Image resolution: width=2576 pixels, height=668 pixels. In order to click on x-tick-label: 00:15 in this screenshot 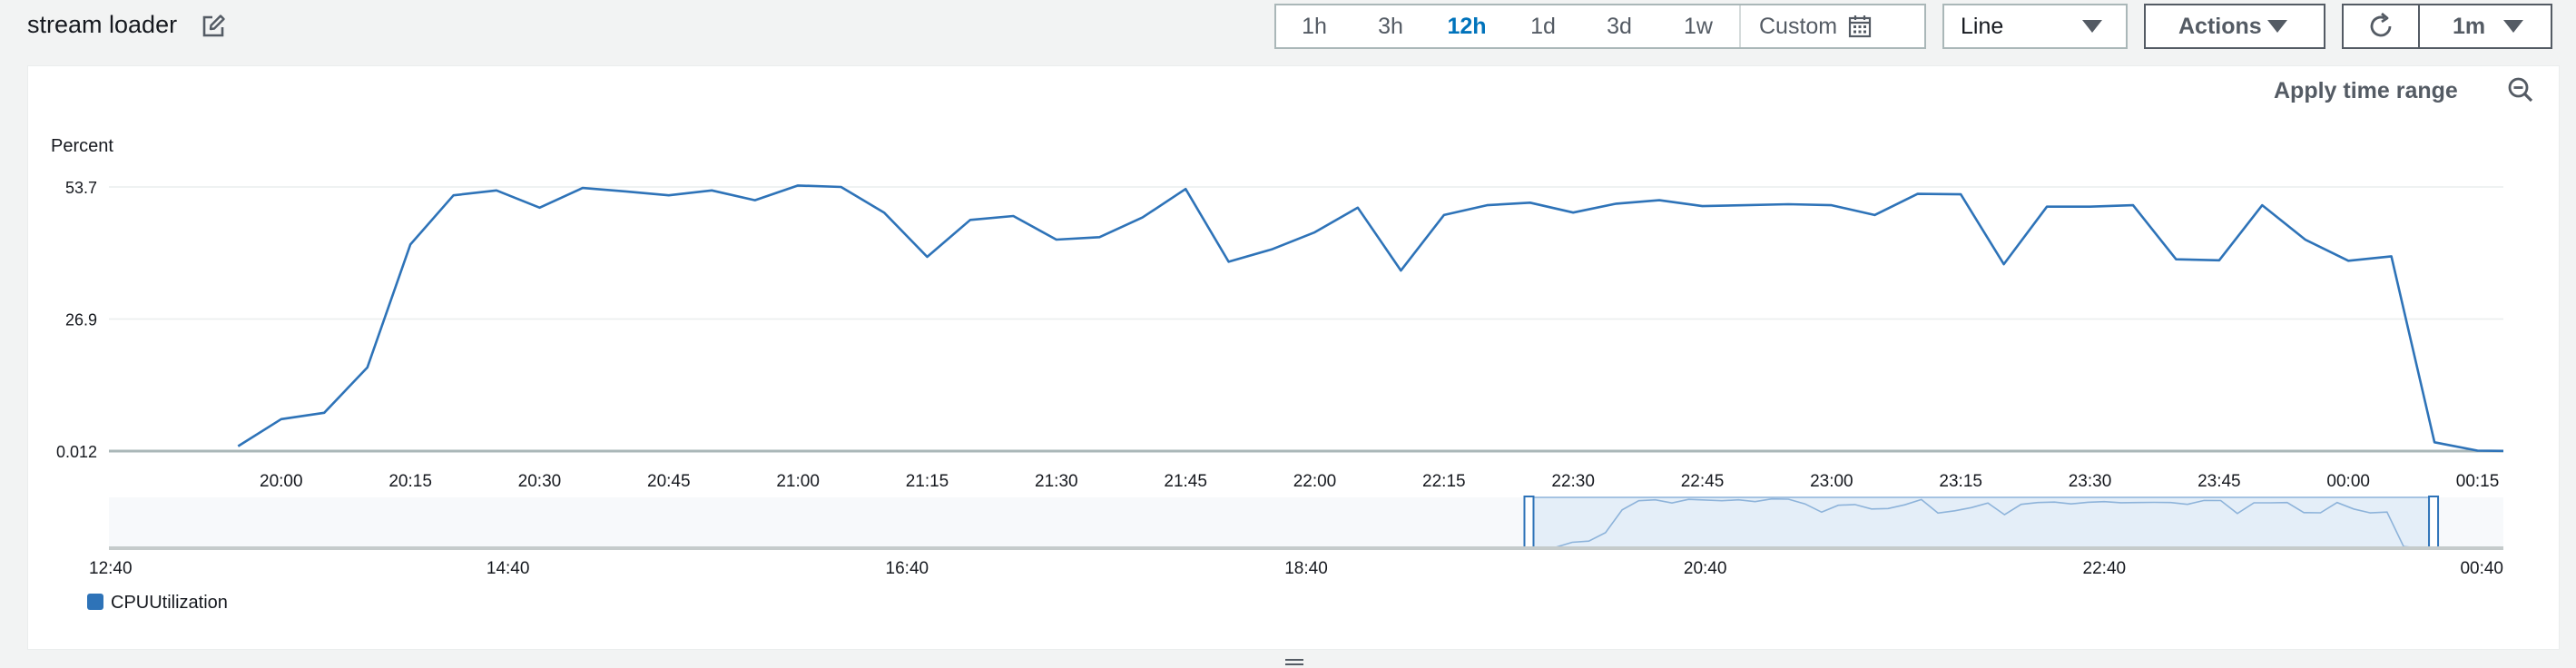, I will do `click(2478, 482)`.